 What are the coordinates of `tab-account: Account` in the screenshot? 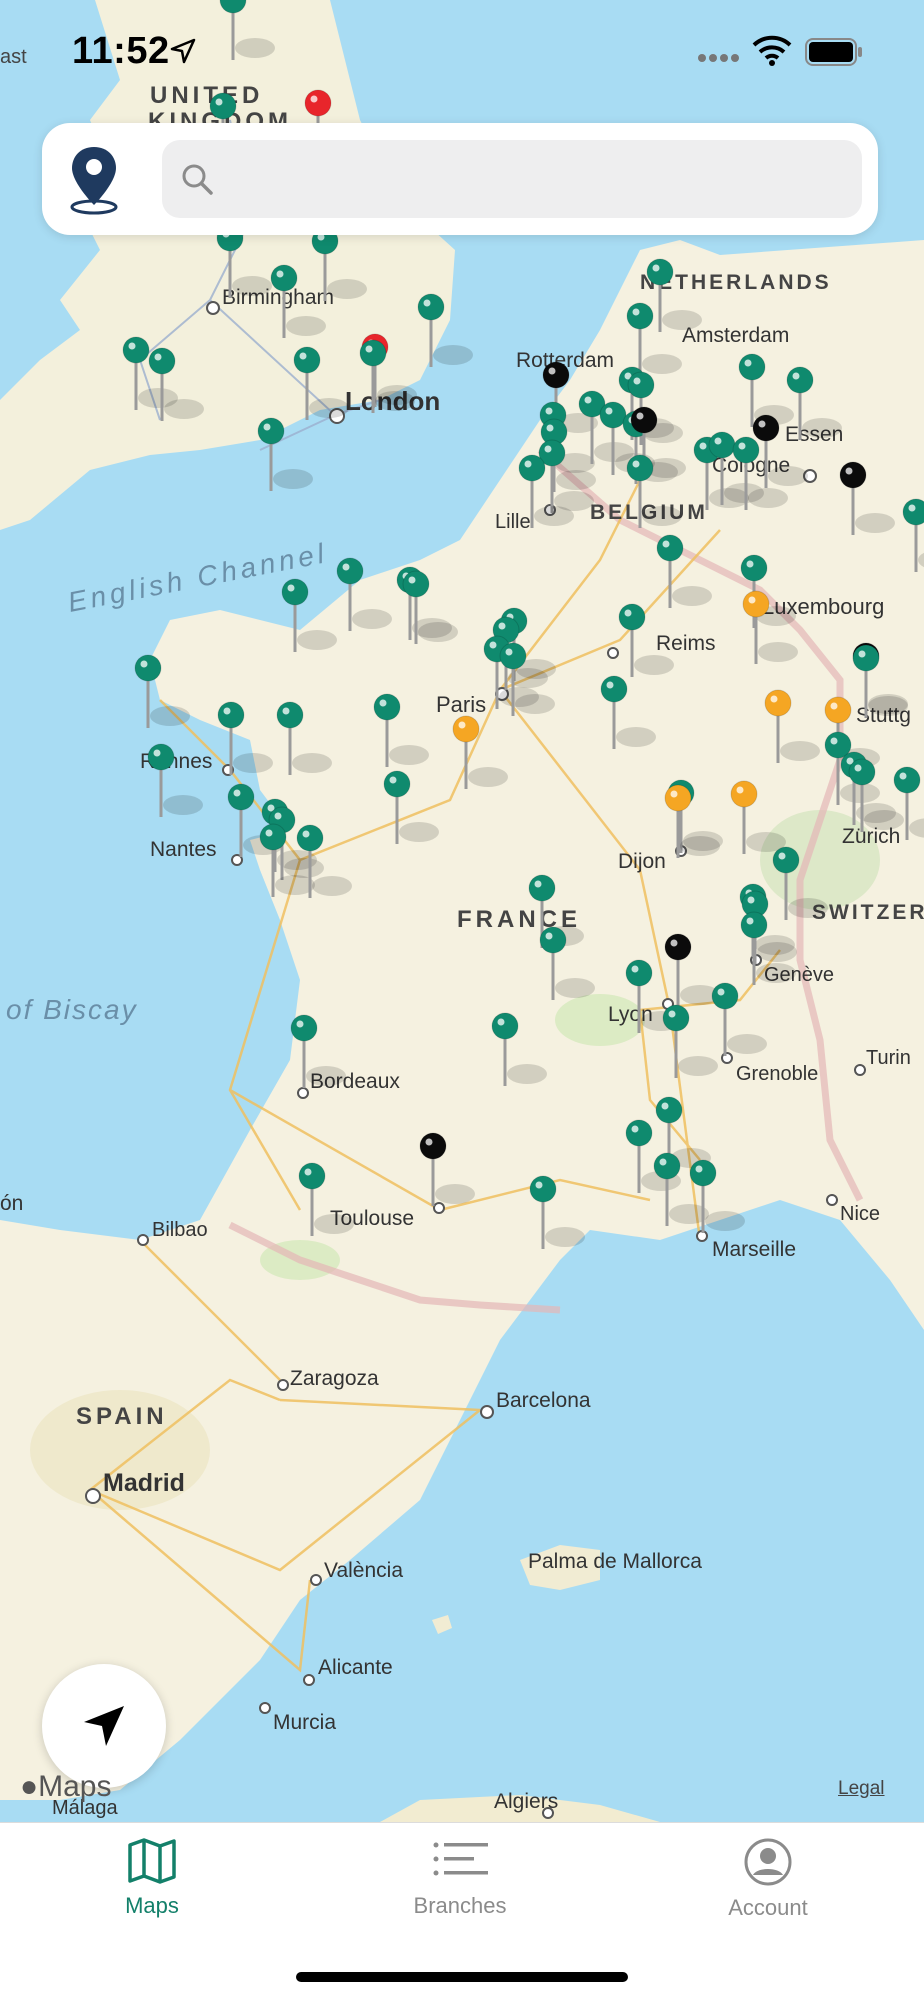 It's located at (768, 1897).